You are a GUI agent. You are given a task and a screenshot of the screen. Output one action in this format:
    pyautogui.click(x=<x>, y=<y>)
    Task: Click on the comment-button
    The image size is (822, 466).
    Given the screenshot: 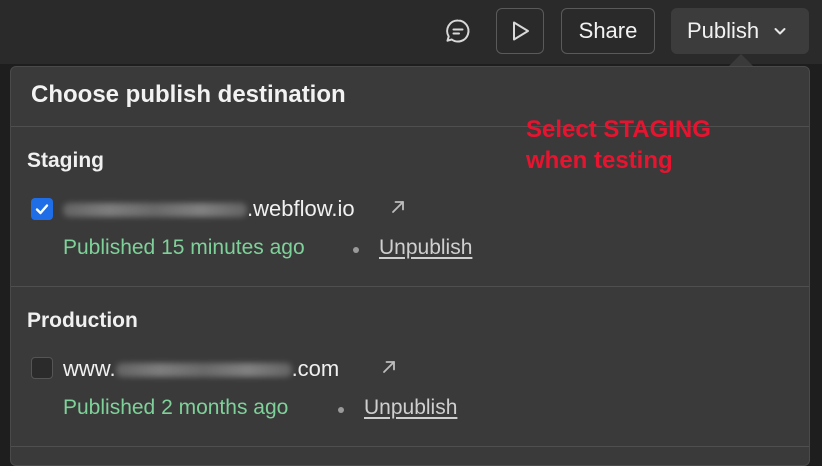 What is the action you would take?
    pyautogui.click(x=458, y=31)
    